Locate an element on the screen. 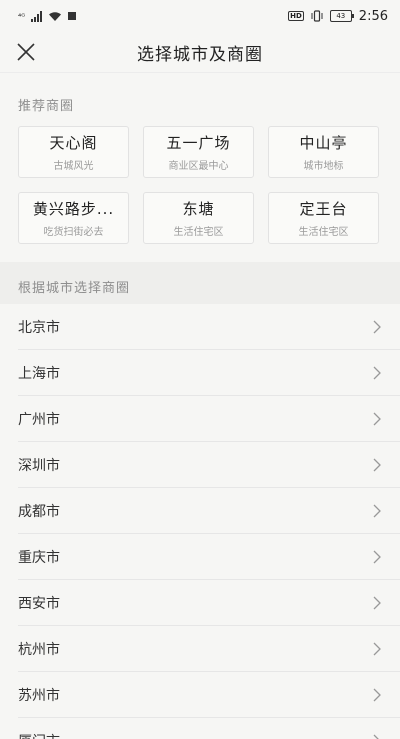  recommended-card: 黄兴路步... 吃货扫街必去 is located at coordinates (73, 218).